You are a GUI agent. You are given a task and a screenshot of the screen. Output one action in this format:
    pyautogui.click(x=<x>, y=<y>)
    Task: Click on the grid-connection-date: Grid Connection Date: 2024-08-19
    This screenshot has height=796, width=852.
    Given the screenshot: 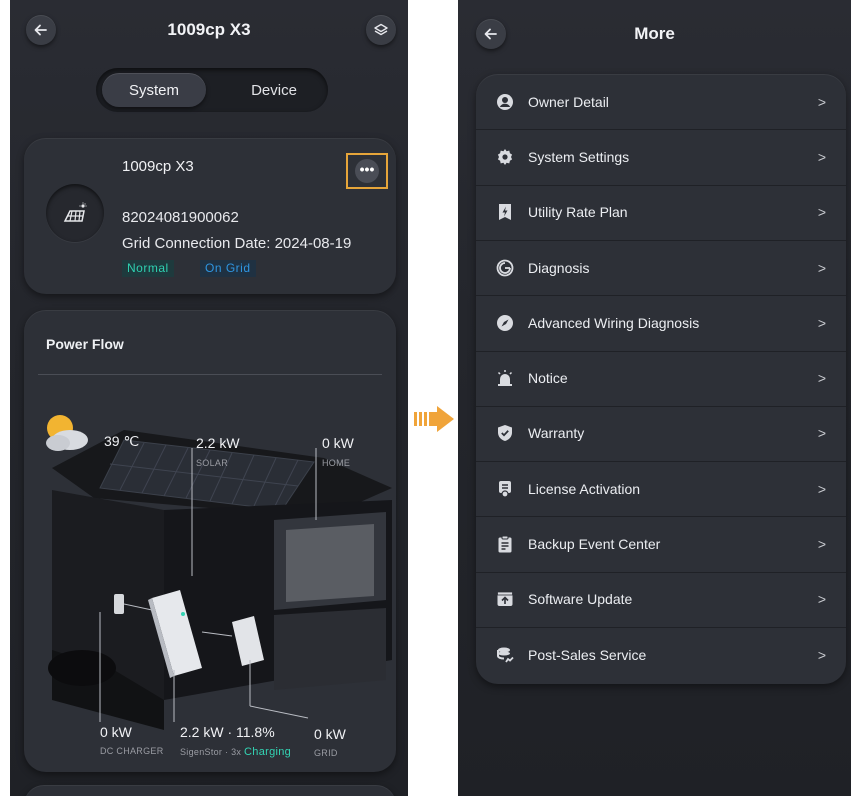 What is the action you would take?
    pyautogui.click(x=237, y=243)
    